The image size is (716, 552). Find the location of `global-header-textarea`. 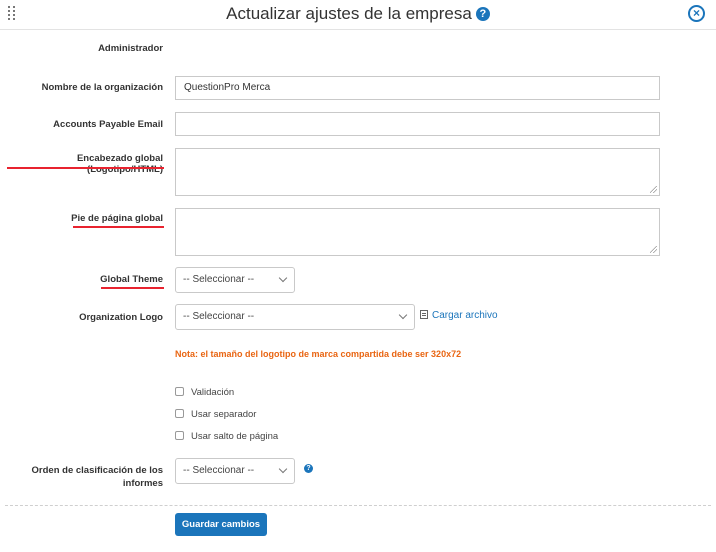

global-header-textarea is located at coordinates (417, 172).